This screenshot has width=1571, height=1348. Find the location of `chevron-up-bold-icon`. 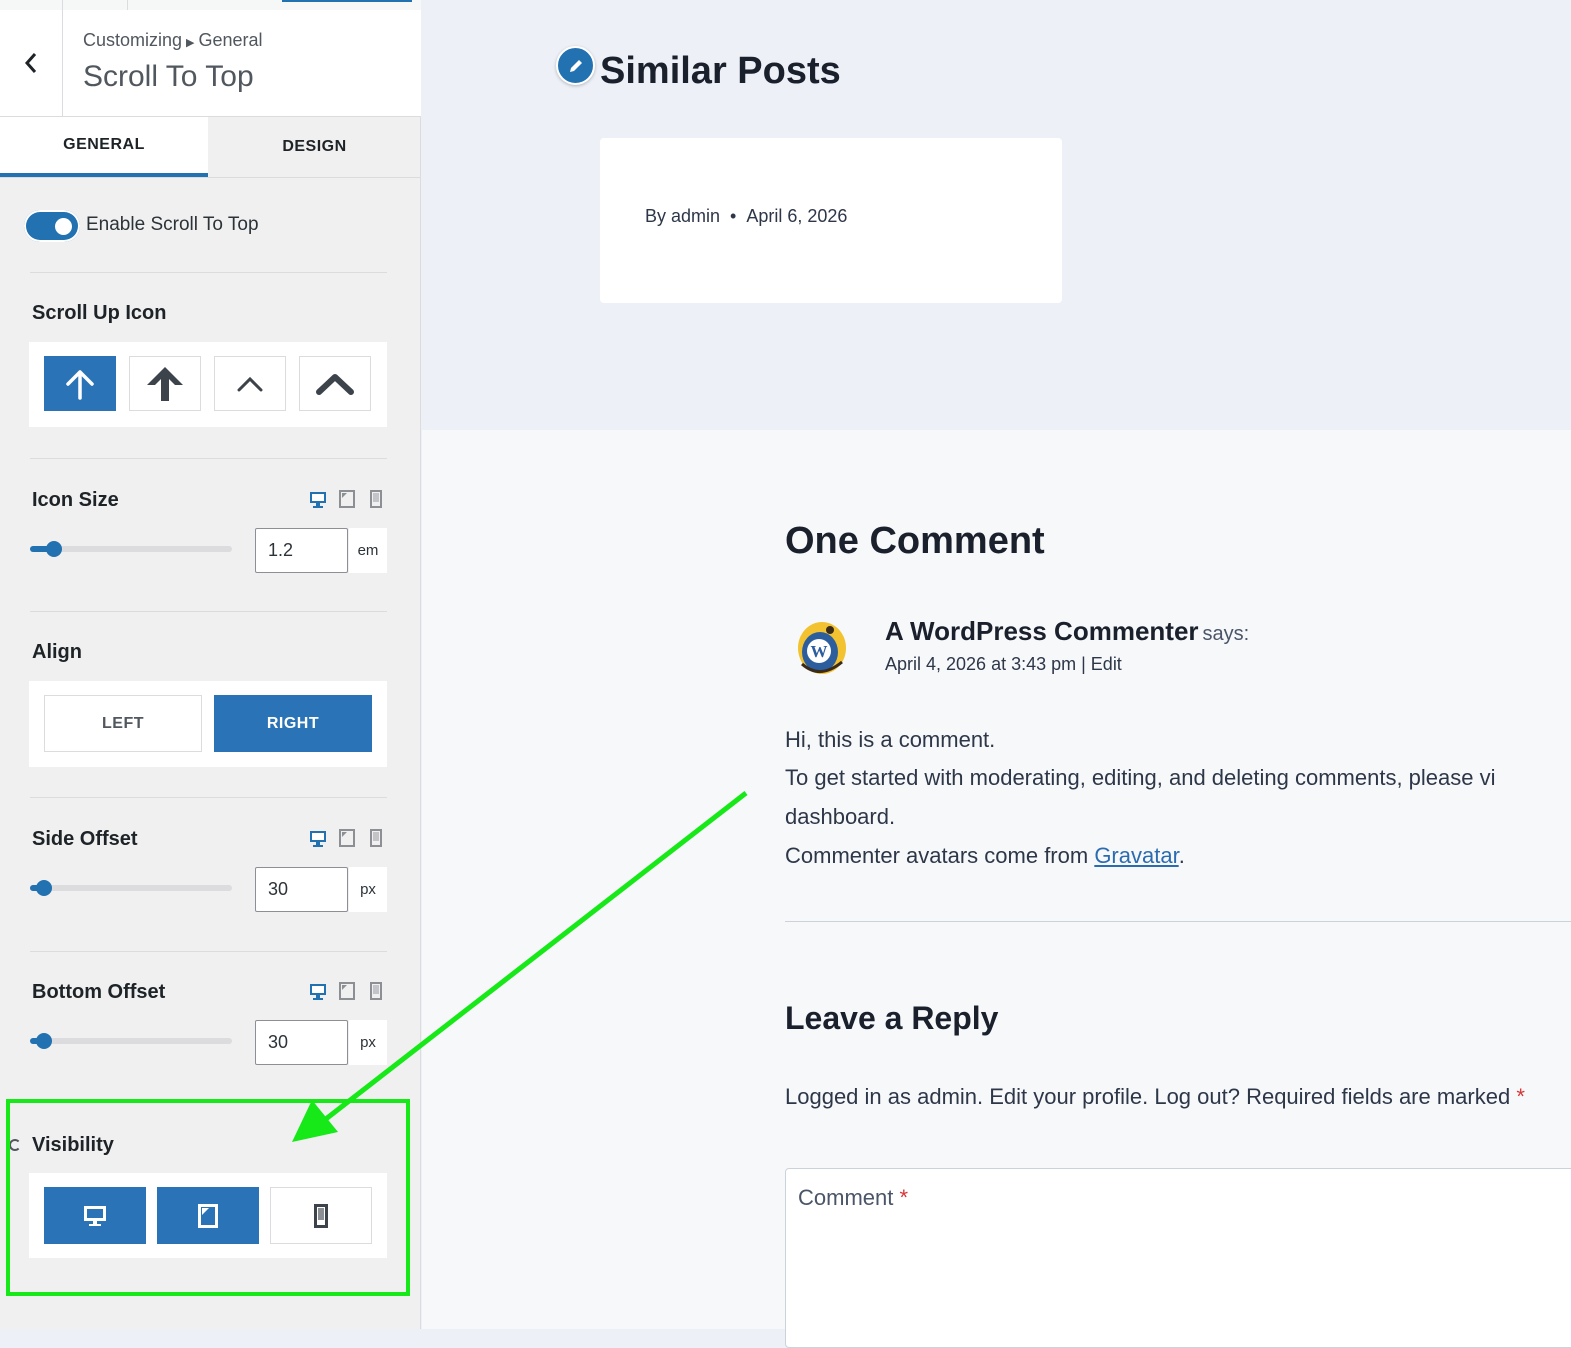

chevron-up-bold-icon is located at coordinates (335, 384).